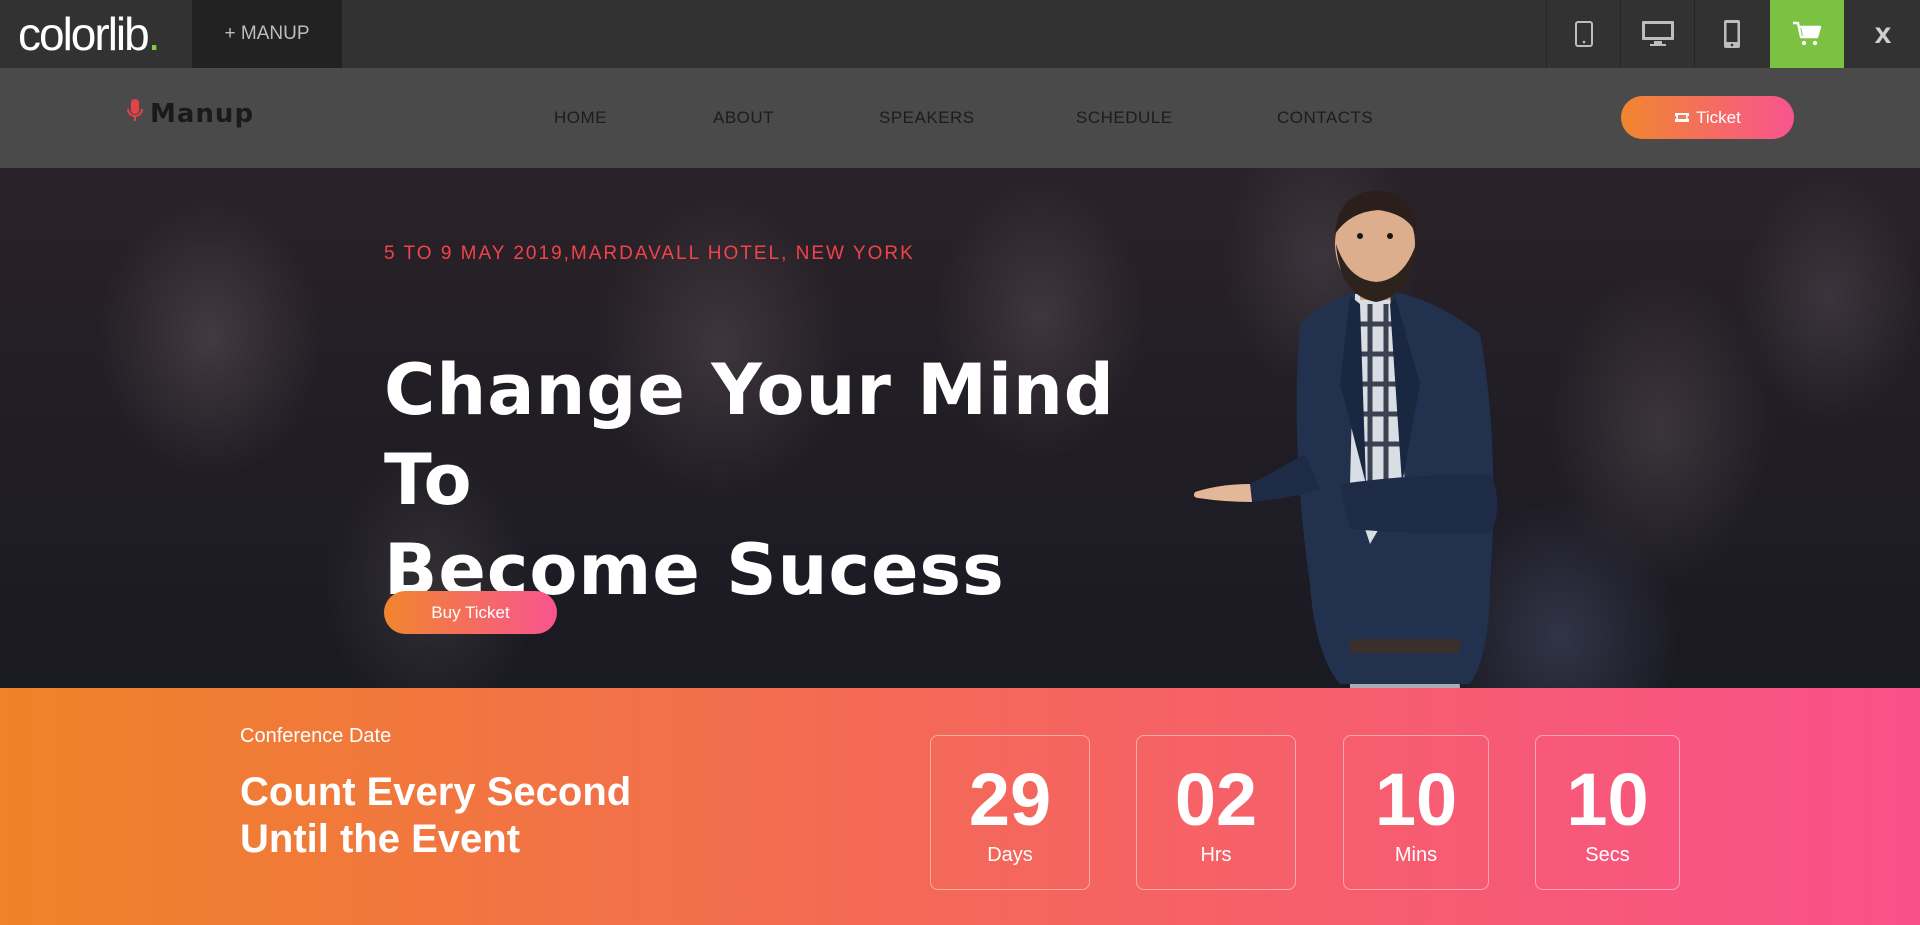  I want to click on mobile-icon, so click(1732, 34).